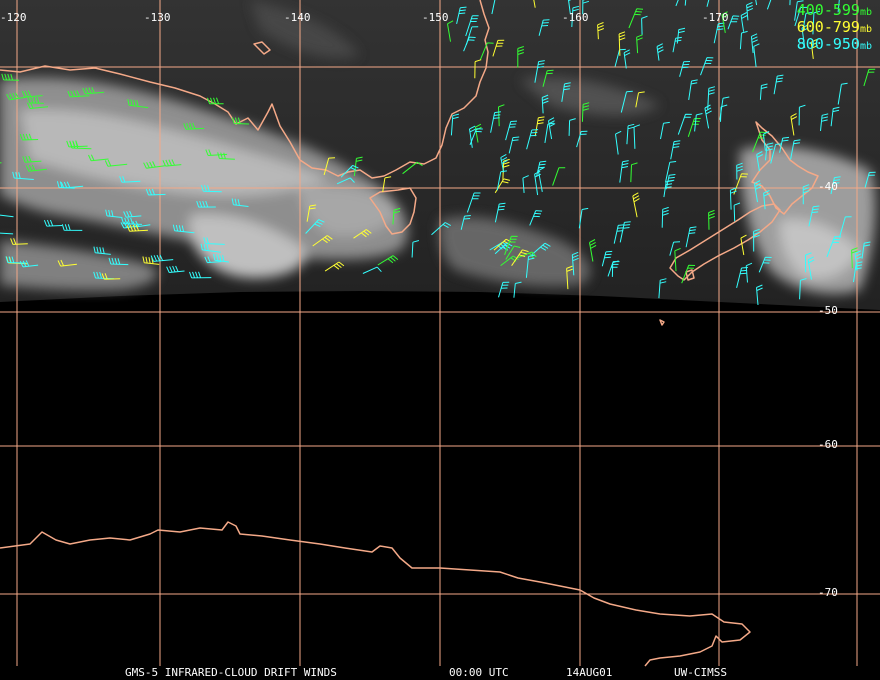  I want to click on caption-time: 00:00 UTC, so click(479, 672).